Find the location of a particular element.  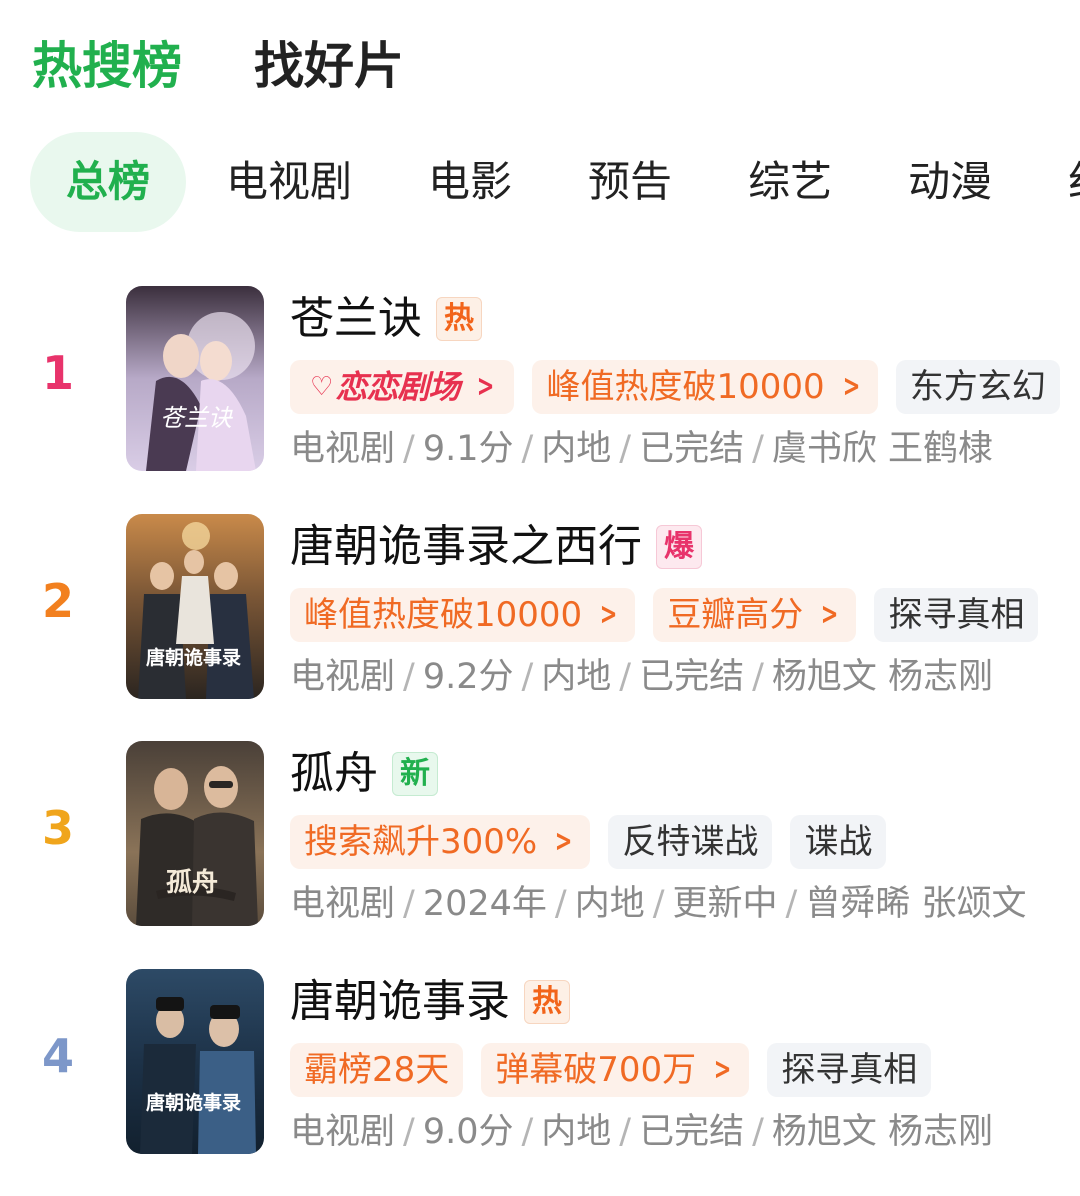

tags-row: ♡ 恋恋剧场 > 峰值热度破10000 > 东方玄幻 is located at coordinates (685, 387).